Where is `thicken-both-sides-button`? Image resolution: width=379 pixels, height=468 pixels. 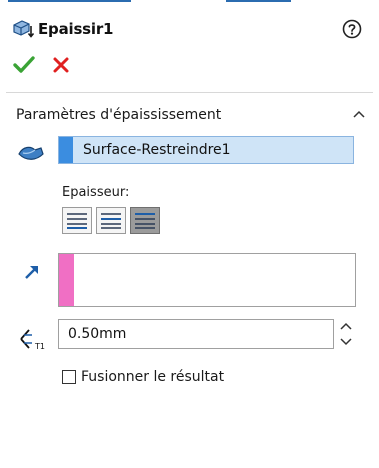 thicken-both-sides-button is located at coordinates (111, 220).